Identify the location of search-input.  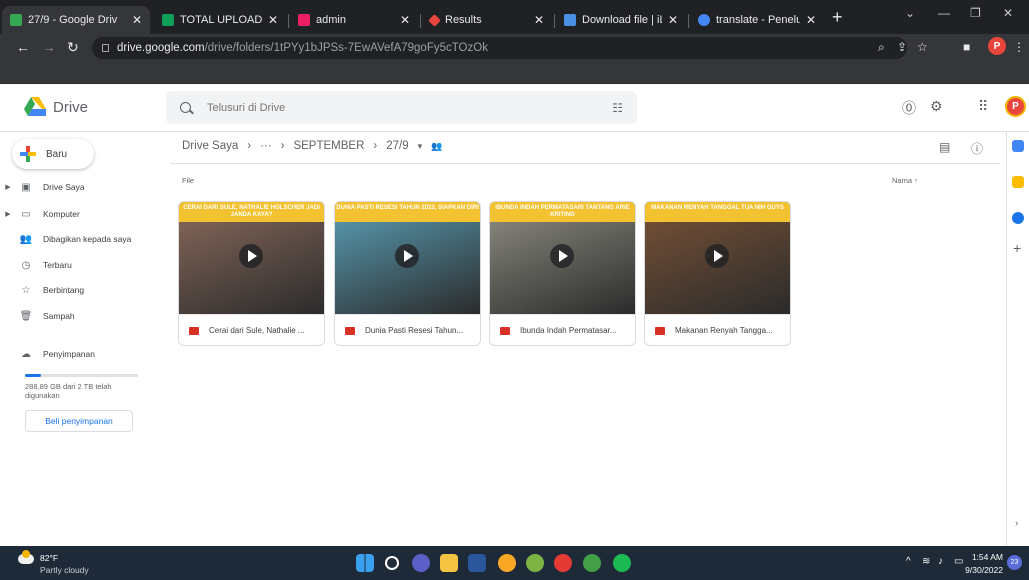
(397, 107).